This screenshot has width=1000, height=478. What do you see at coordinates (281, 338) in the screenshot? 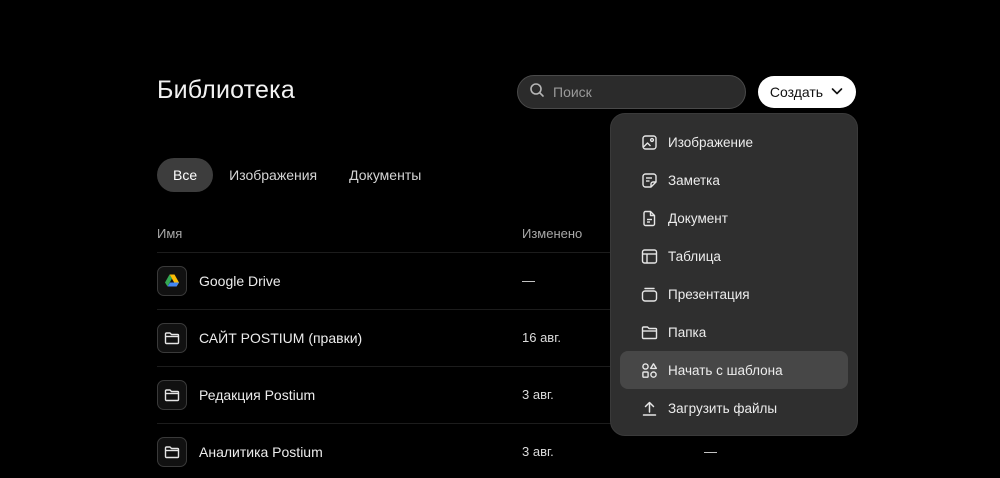
I see `row-name: САЙТ POSTIUM (правки)` at bounding box center [281, 338].